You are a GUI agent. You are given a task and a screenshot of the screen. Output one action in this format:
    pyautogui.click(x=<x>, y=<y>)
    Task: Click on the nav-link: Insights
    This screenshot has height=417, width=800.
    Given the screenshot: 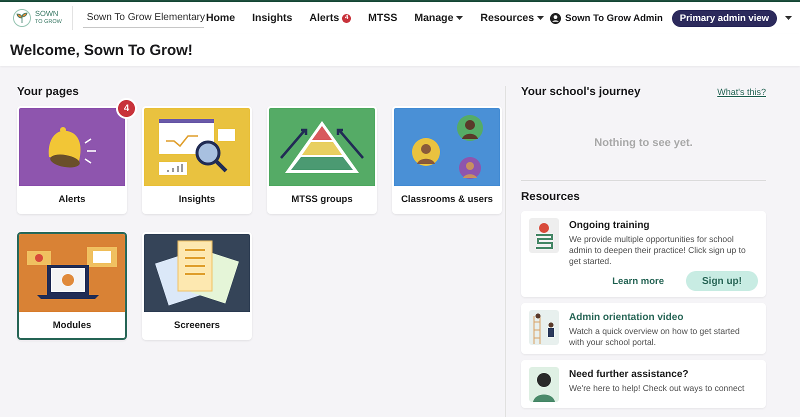 What is the action you would take?
    pyautogui.click(x=272, y=18)
    